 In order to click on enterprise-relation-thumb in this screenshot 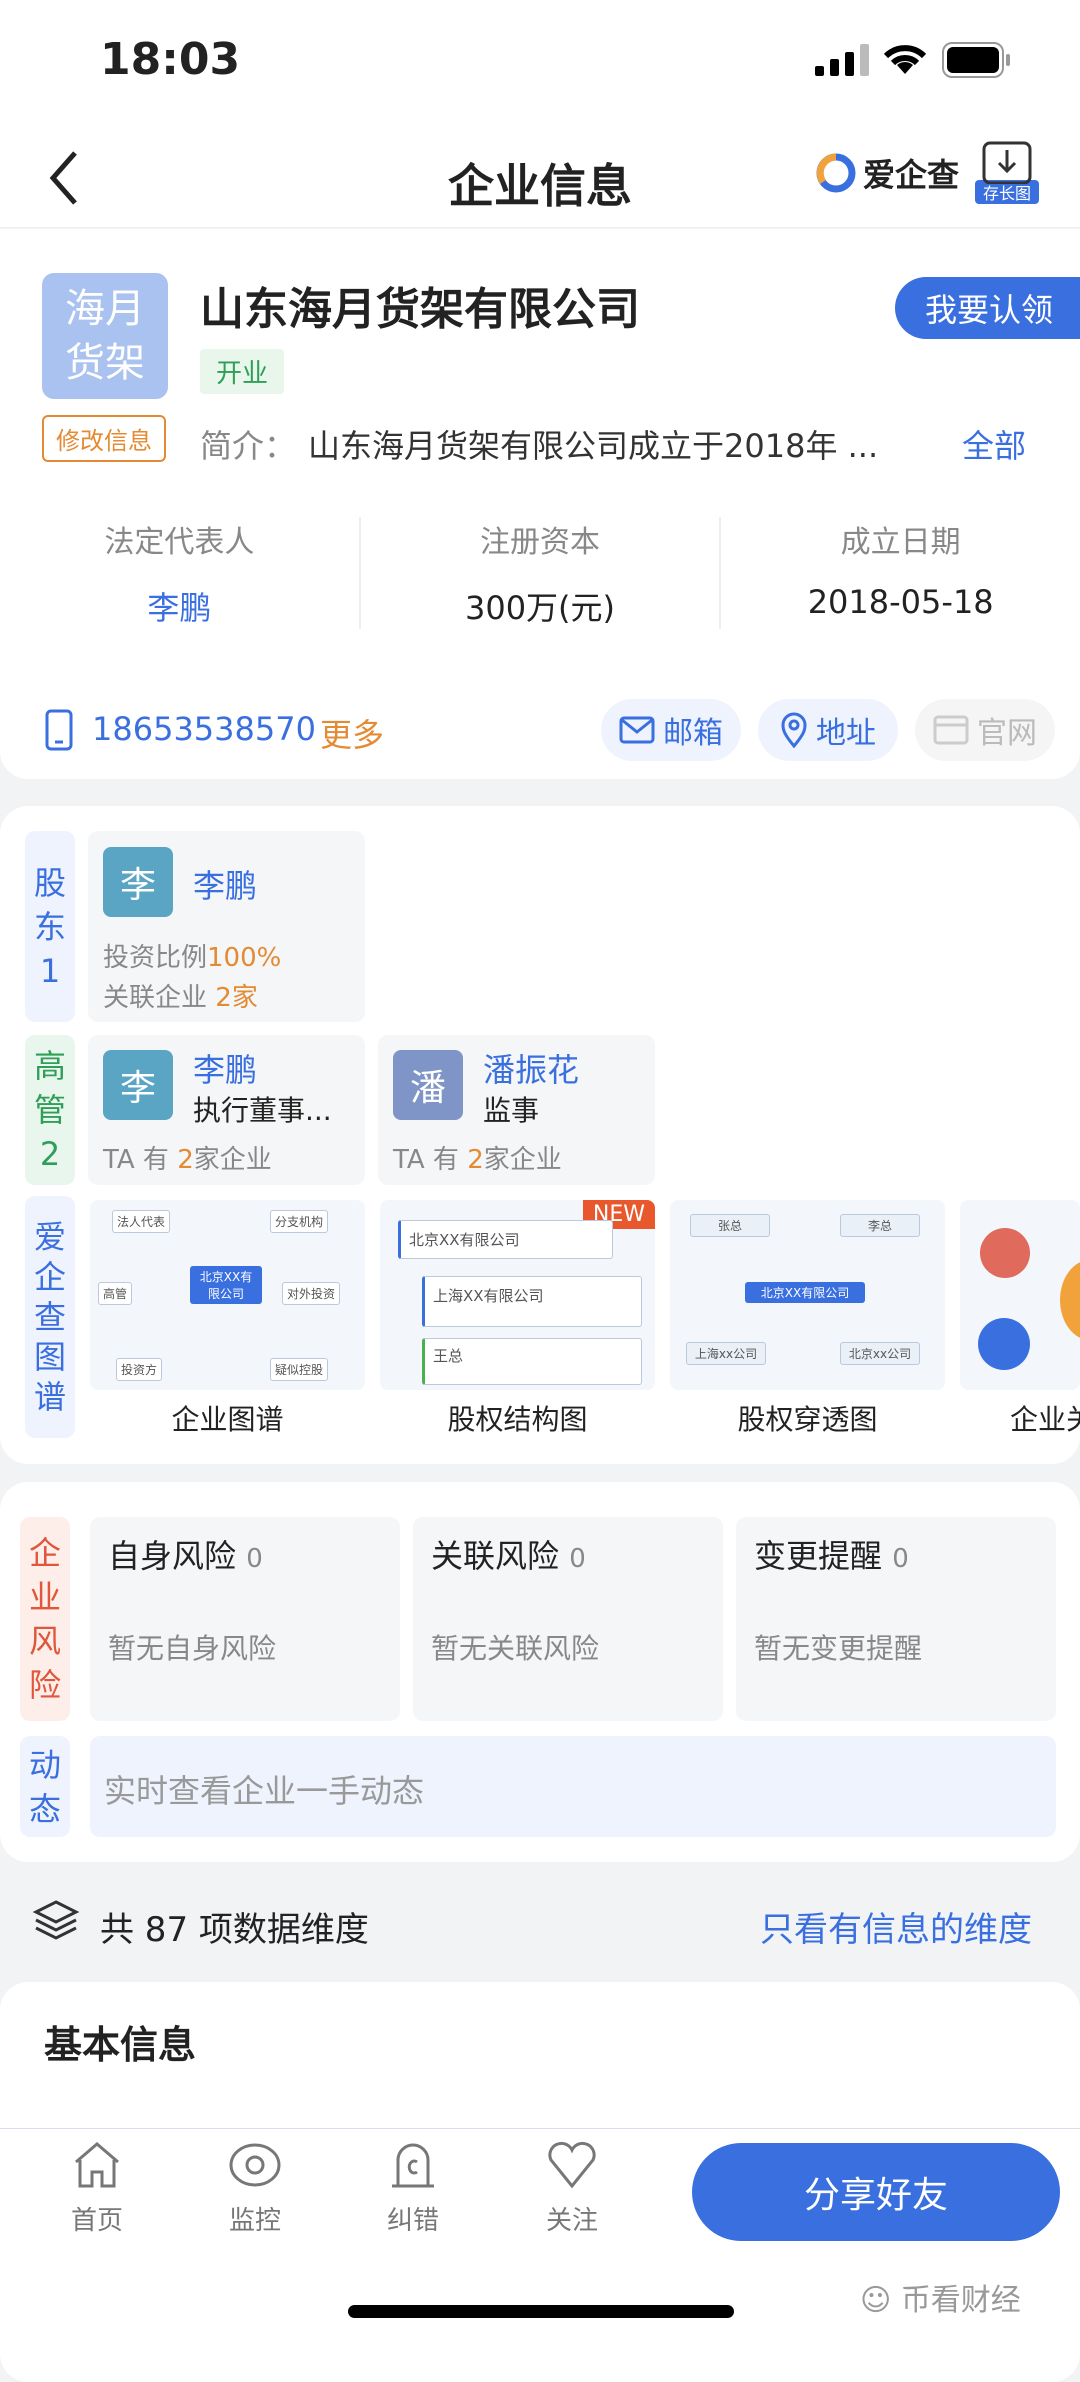, I will do `click(1020, 1295)`.